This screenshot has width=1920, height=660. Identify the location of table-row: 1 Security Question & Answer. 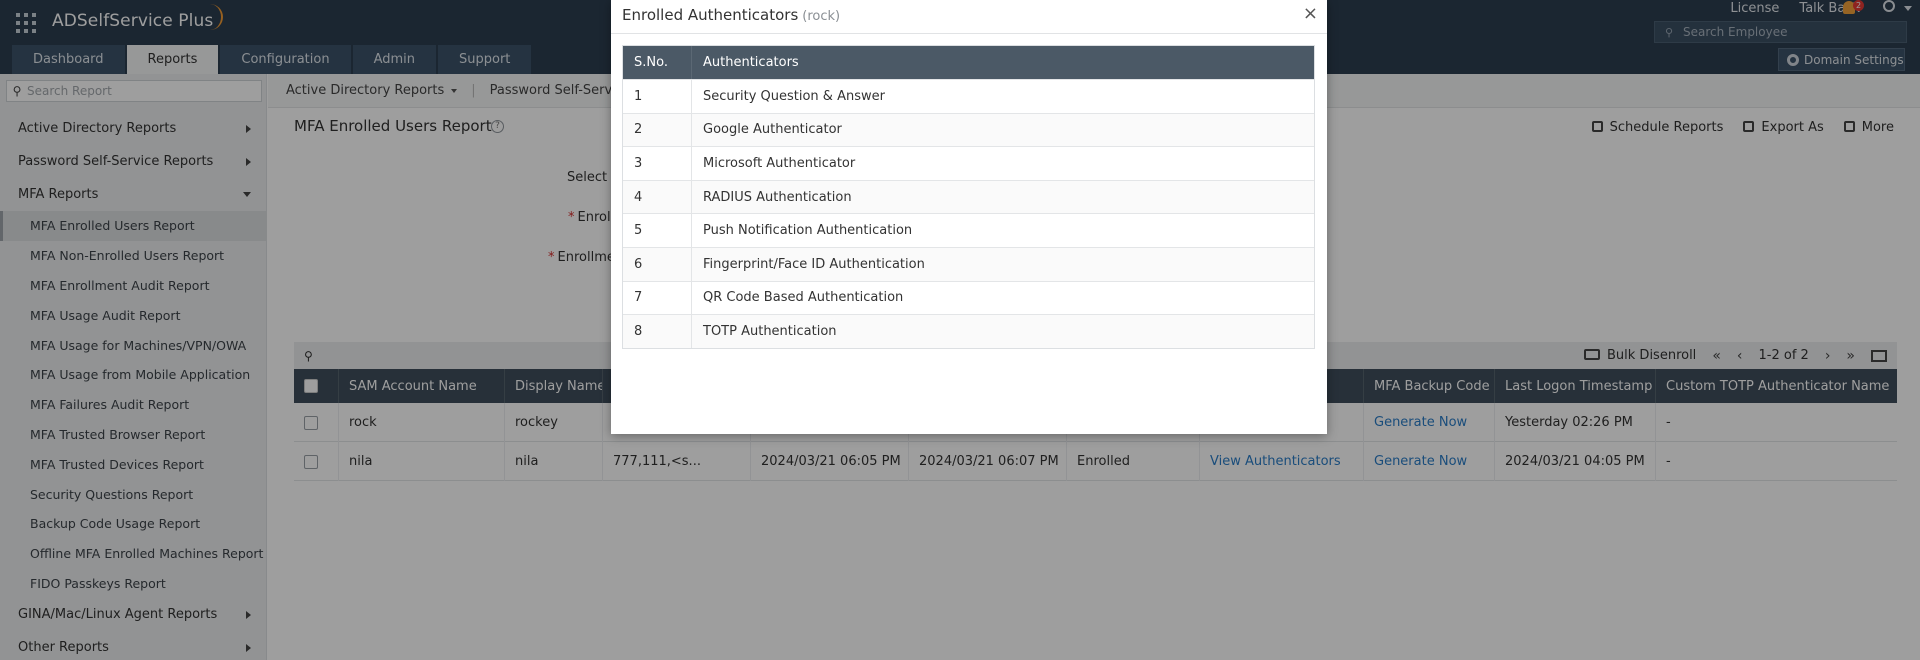
(968, 96).